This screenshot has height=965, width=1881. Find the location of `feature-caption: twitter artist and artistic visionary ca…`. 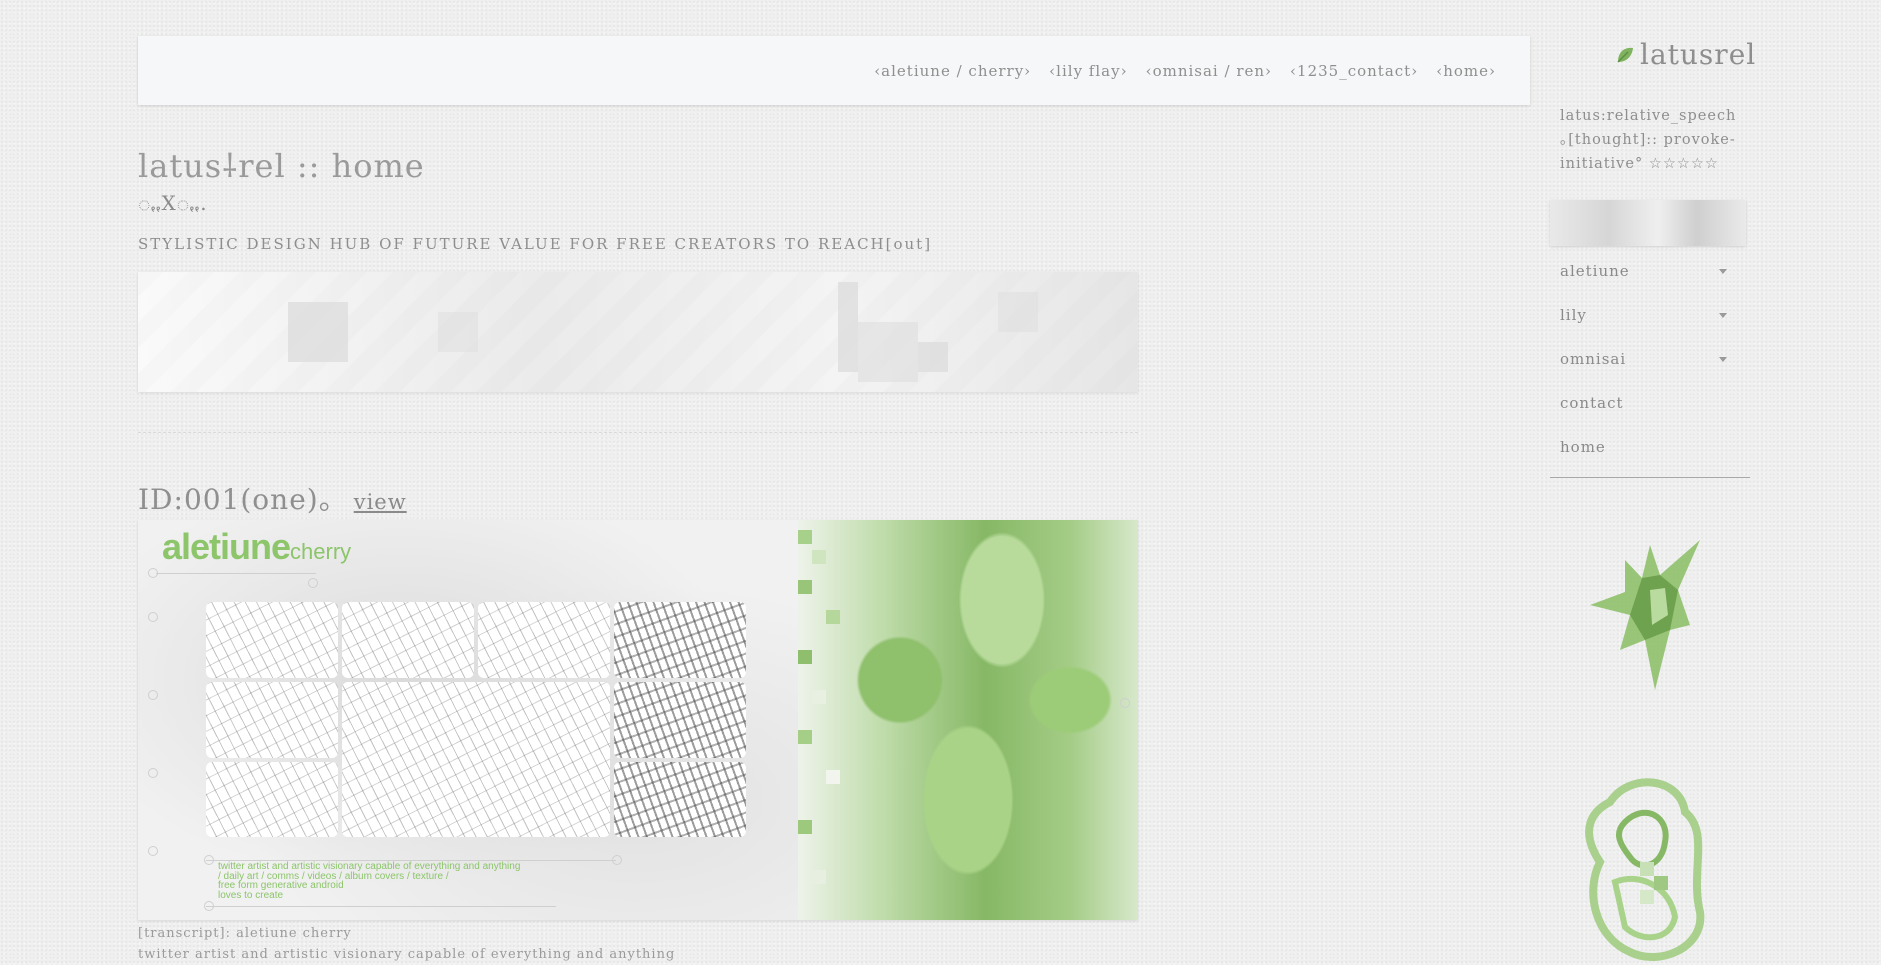

feature-caption: twitter artist and artistic visionary ca… is located at coordinates (369, 881).